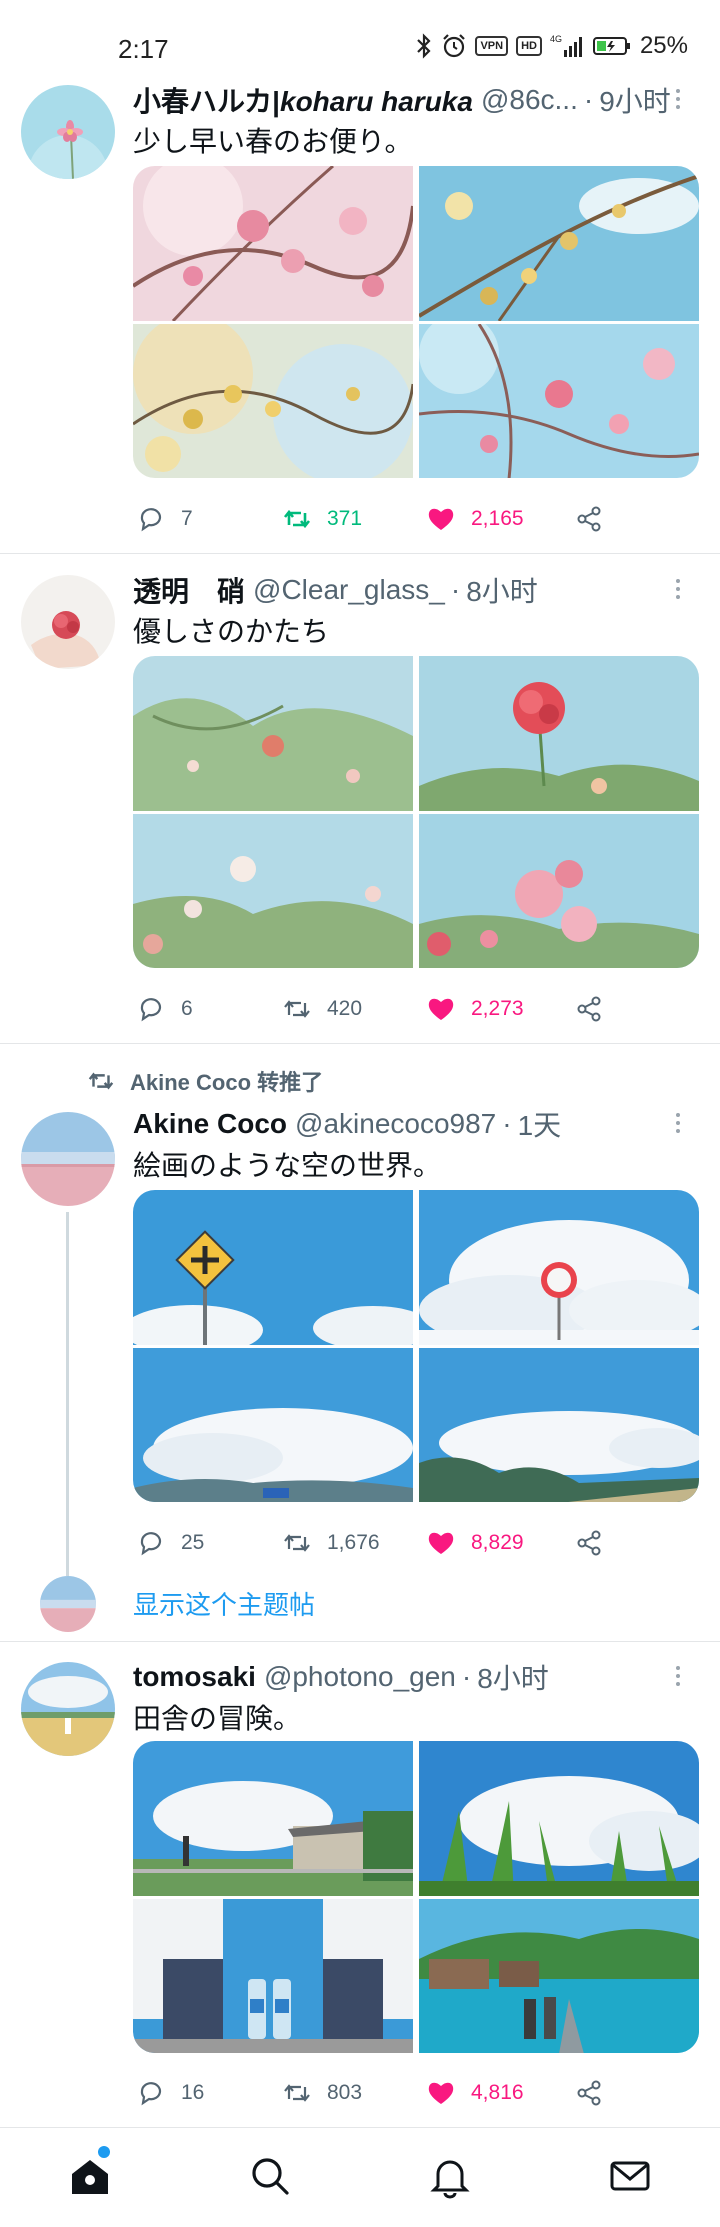 This screenshot has width=720, height=2227. I want to click on user-handle: @photono_gen, so click(360, 1677).